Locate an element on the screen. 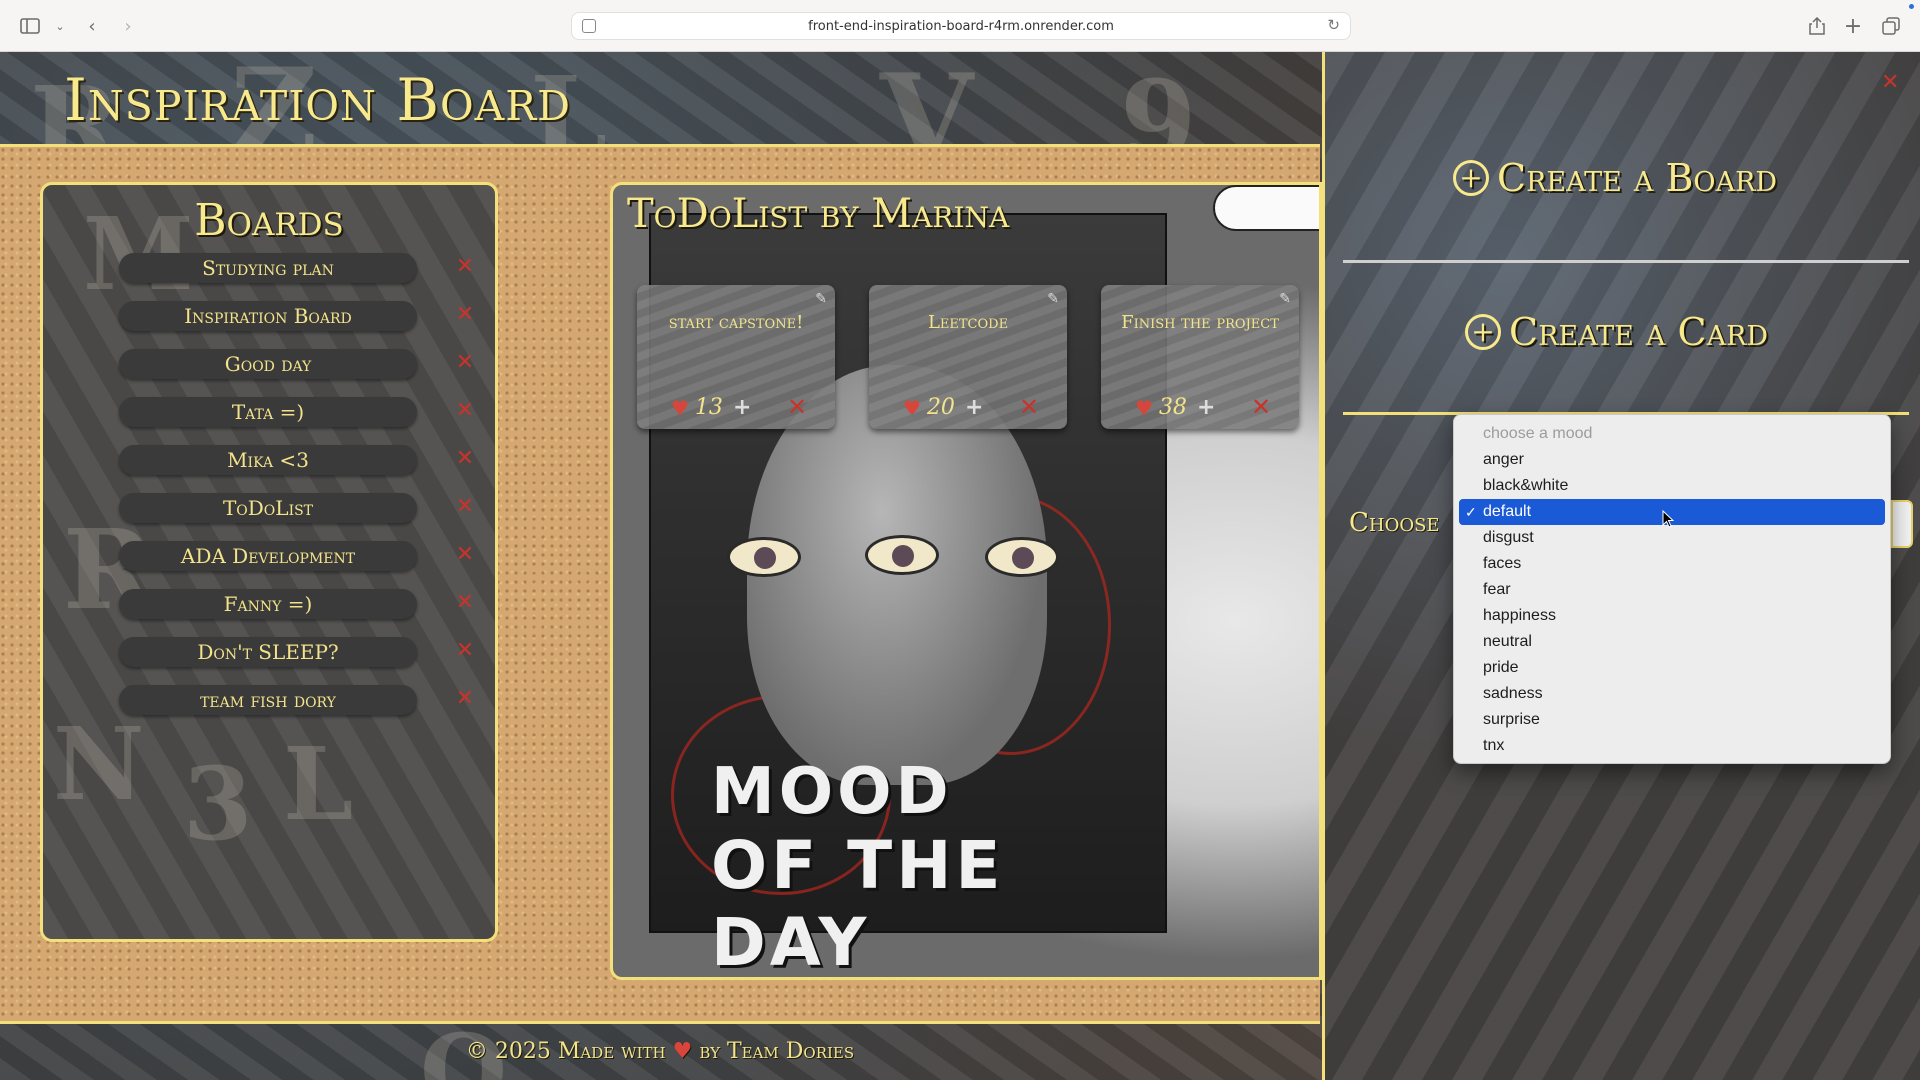 This screenshot has height=1080, width=1920. board-select-button: Fanny =) is located at coordinates (268, 604).